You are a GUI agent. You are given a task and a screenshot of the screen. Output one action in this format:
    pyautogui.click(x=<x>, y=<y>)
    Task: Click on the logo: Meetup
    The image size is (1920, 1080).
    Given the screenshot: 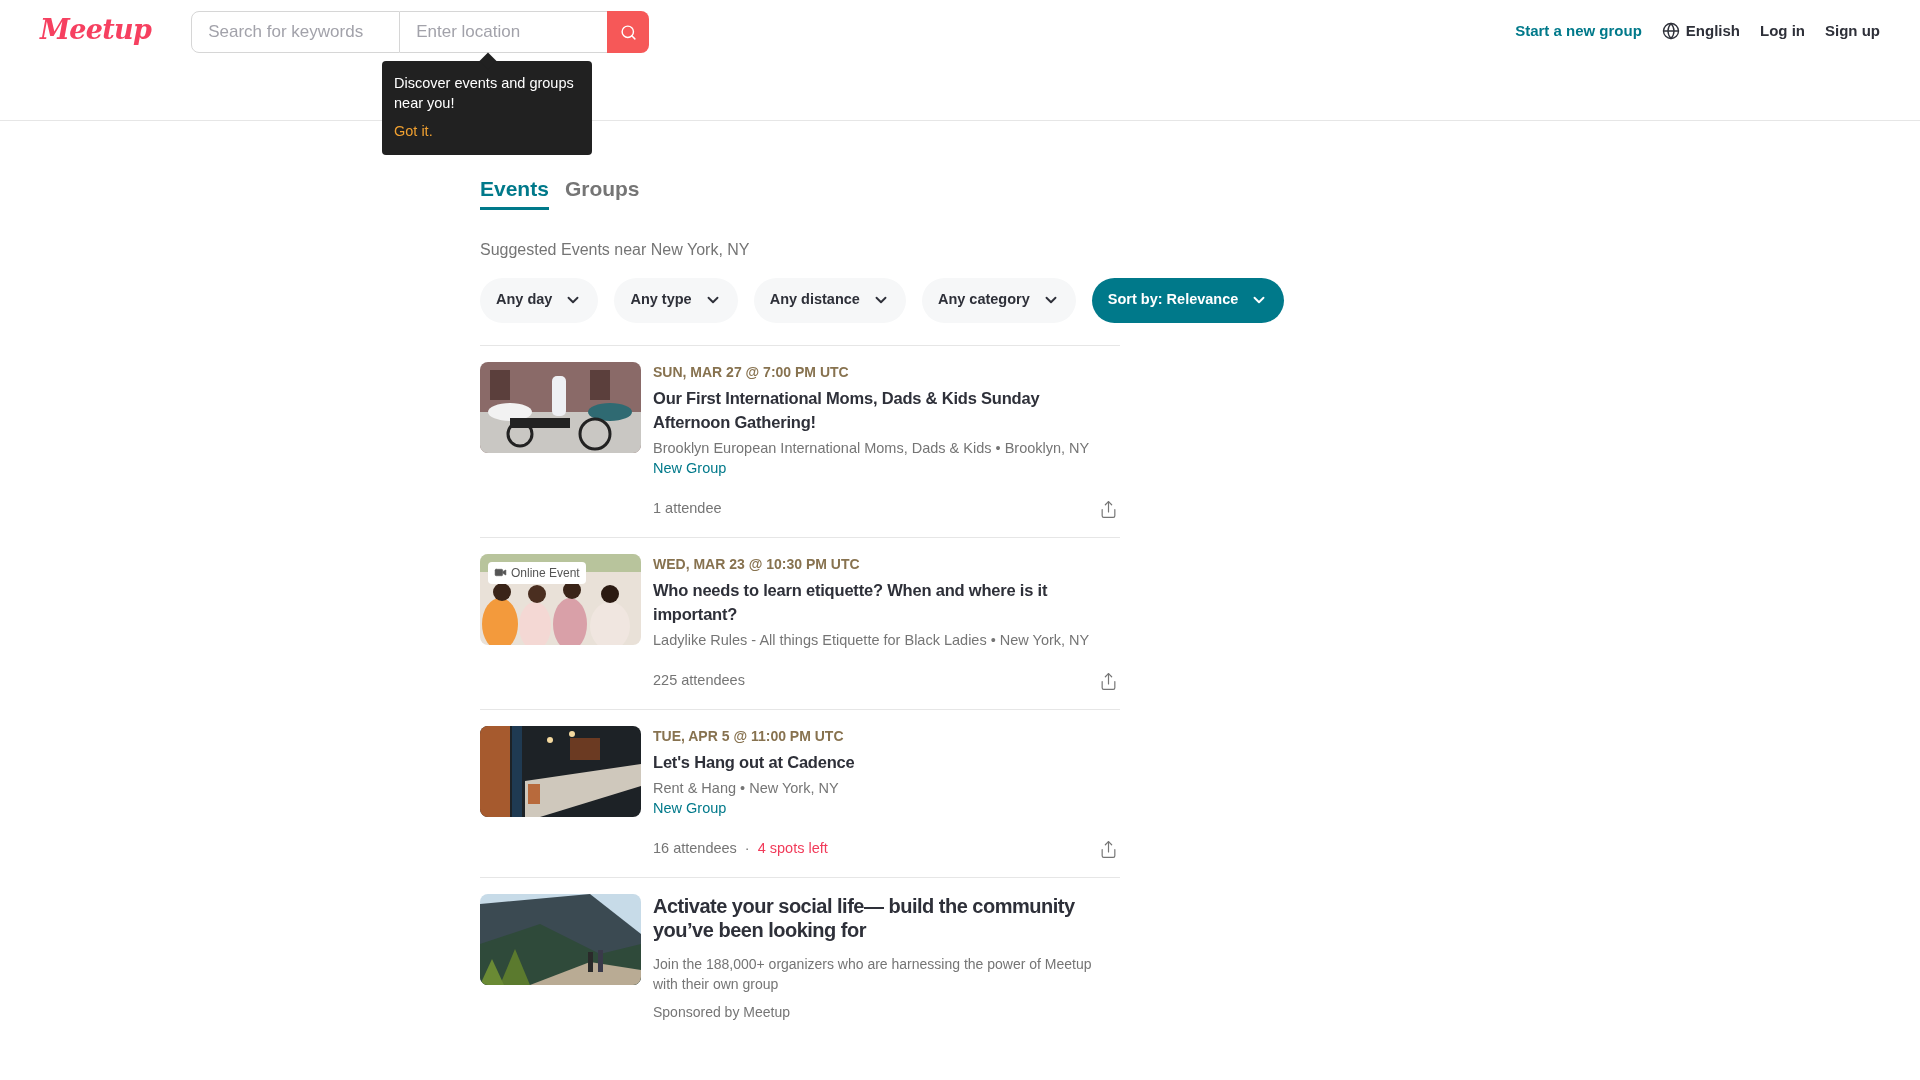 What is the action you would take?
    pyautogui.click(x=96, y=30)
    